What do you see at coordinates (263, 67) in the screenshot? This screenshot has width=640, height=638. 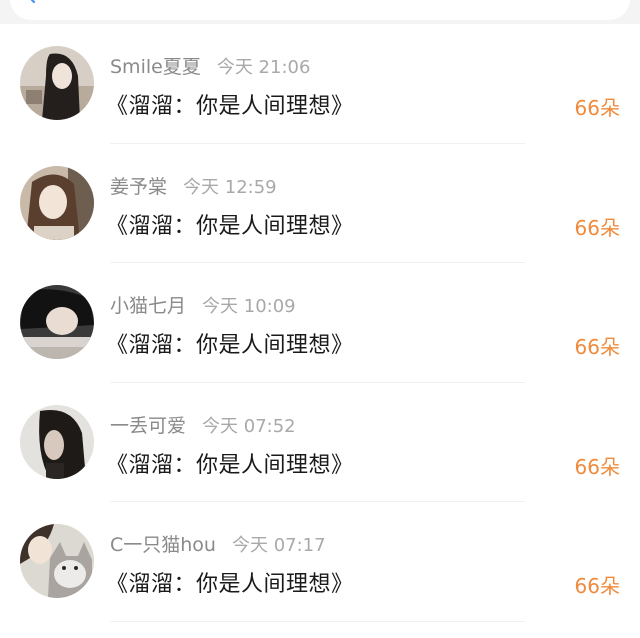 I see `timestamp: 今天 21:06` at bounding box center [263, 67].